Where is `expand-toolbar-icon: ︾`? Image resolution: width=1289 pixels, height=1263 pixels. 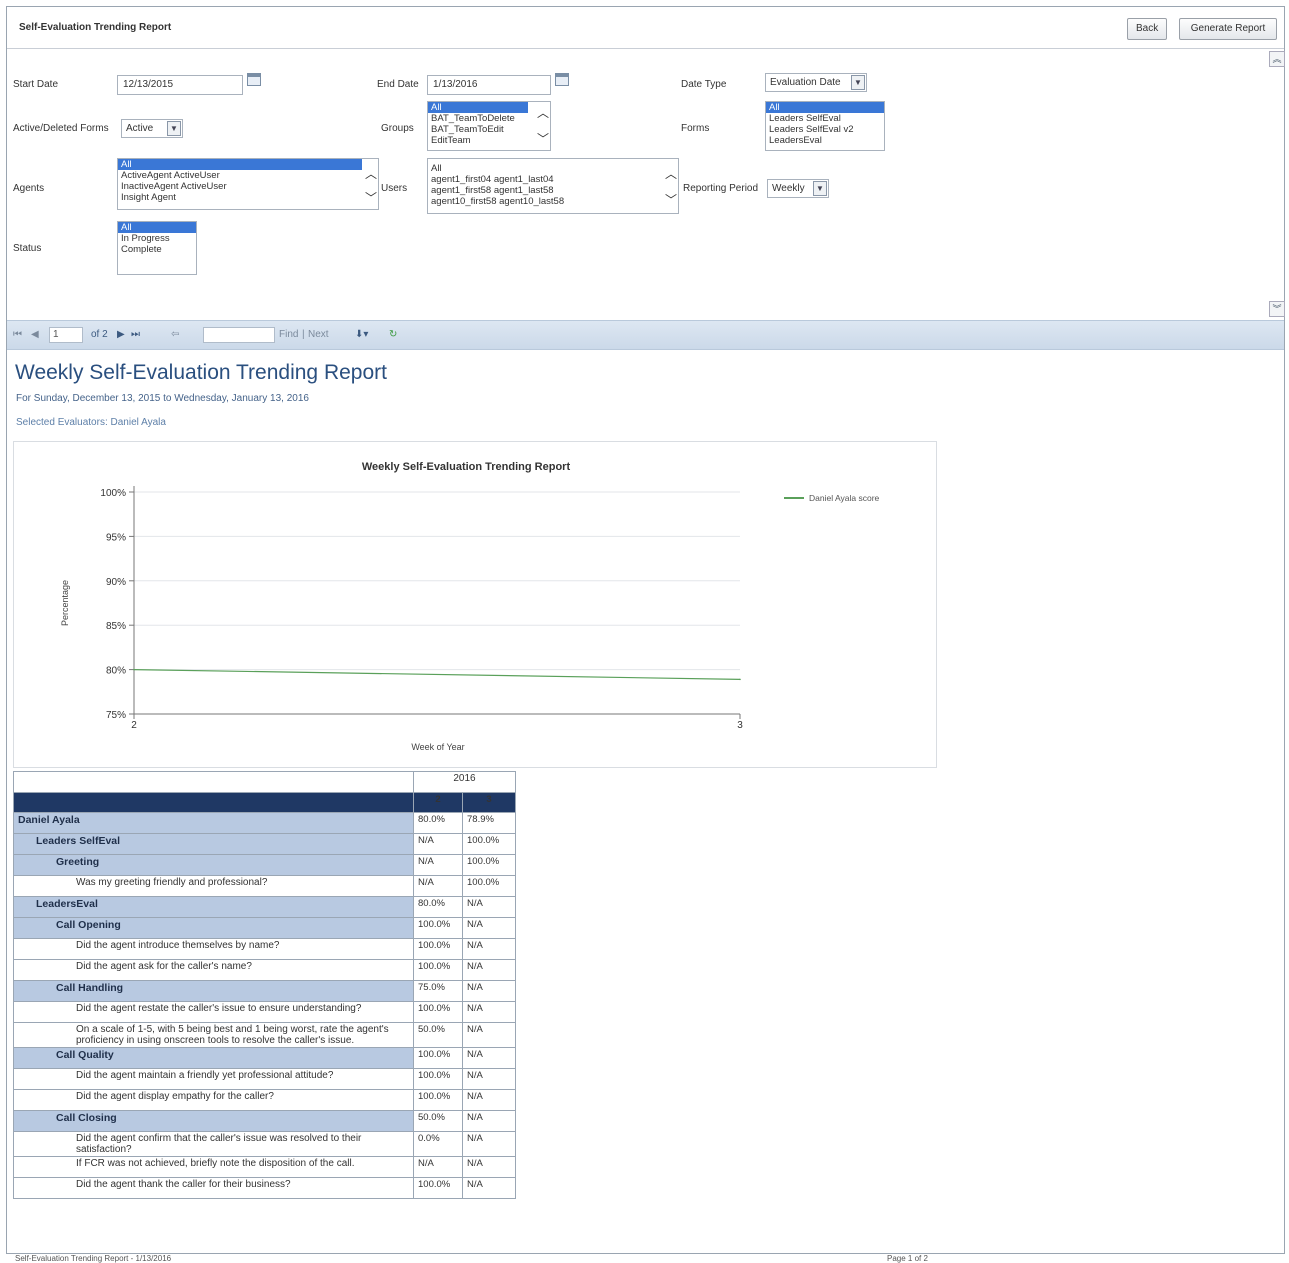
expand-toolbar-icon: ︾ is located at coordinates (1277, 309).